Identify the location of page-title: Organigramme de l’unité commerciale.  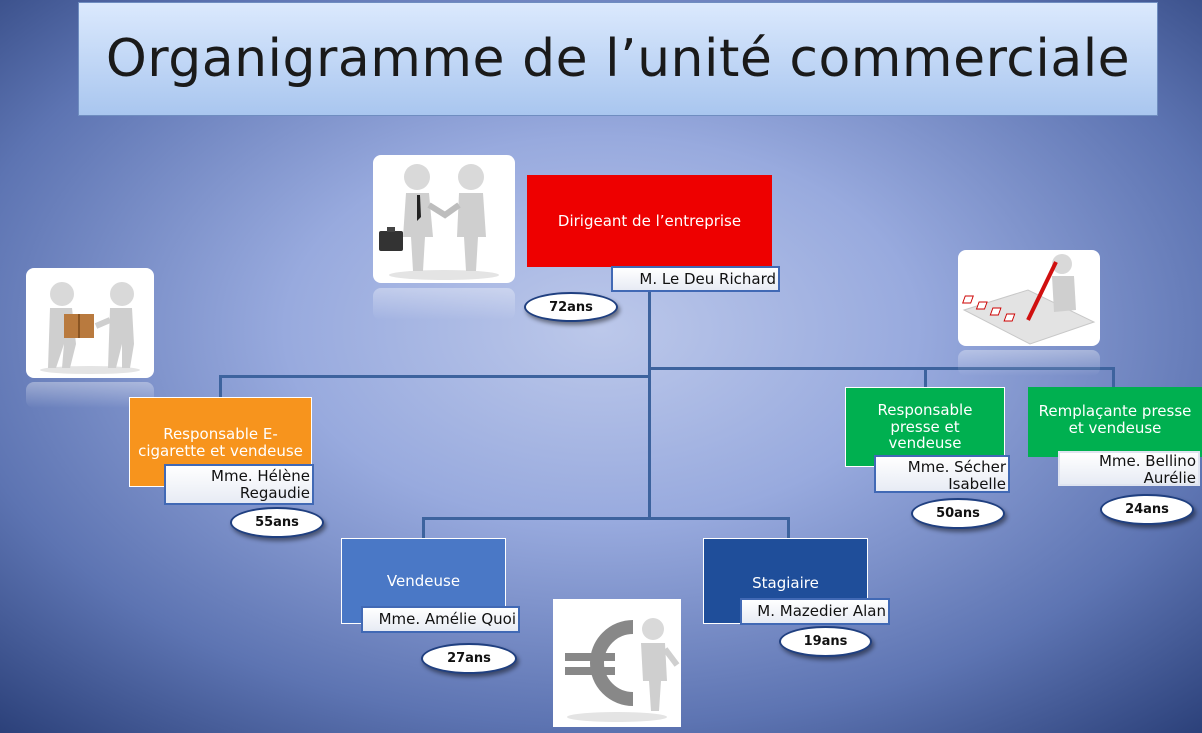
(618, 59).